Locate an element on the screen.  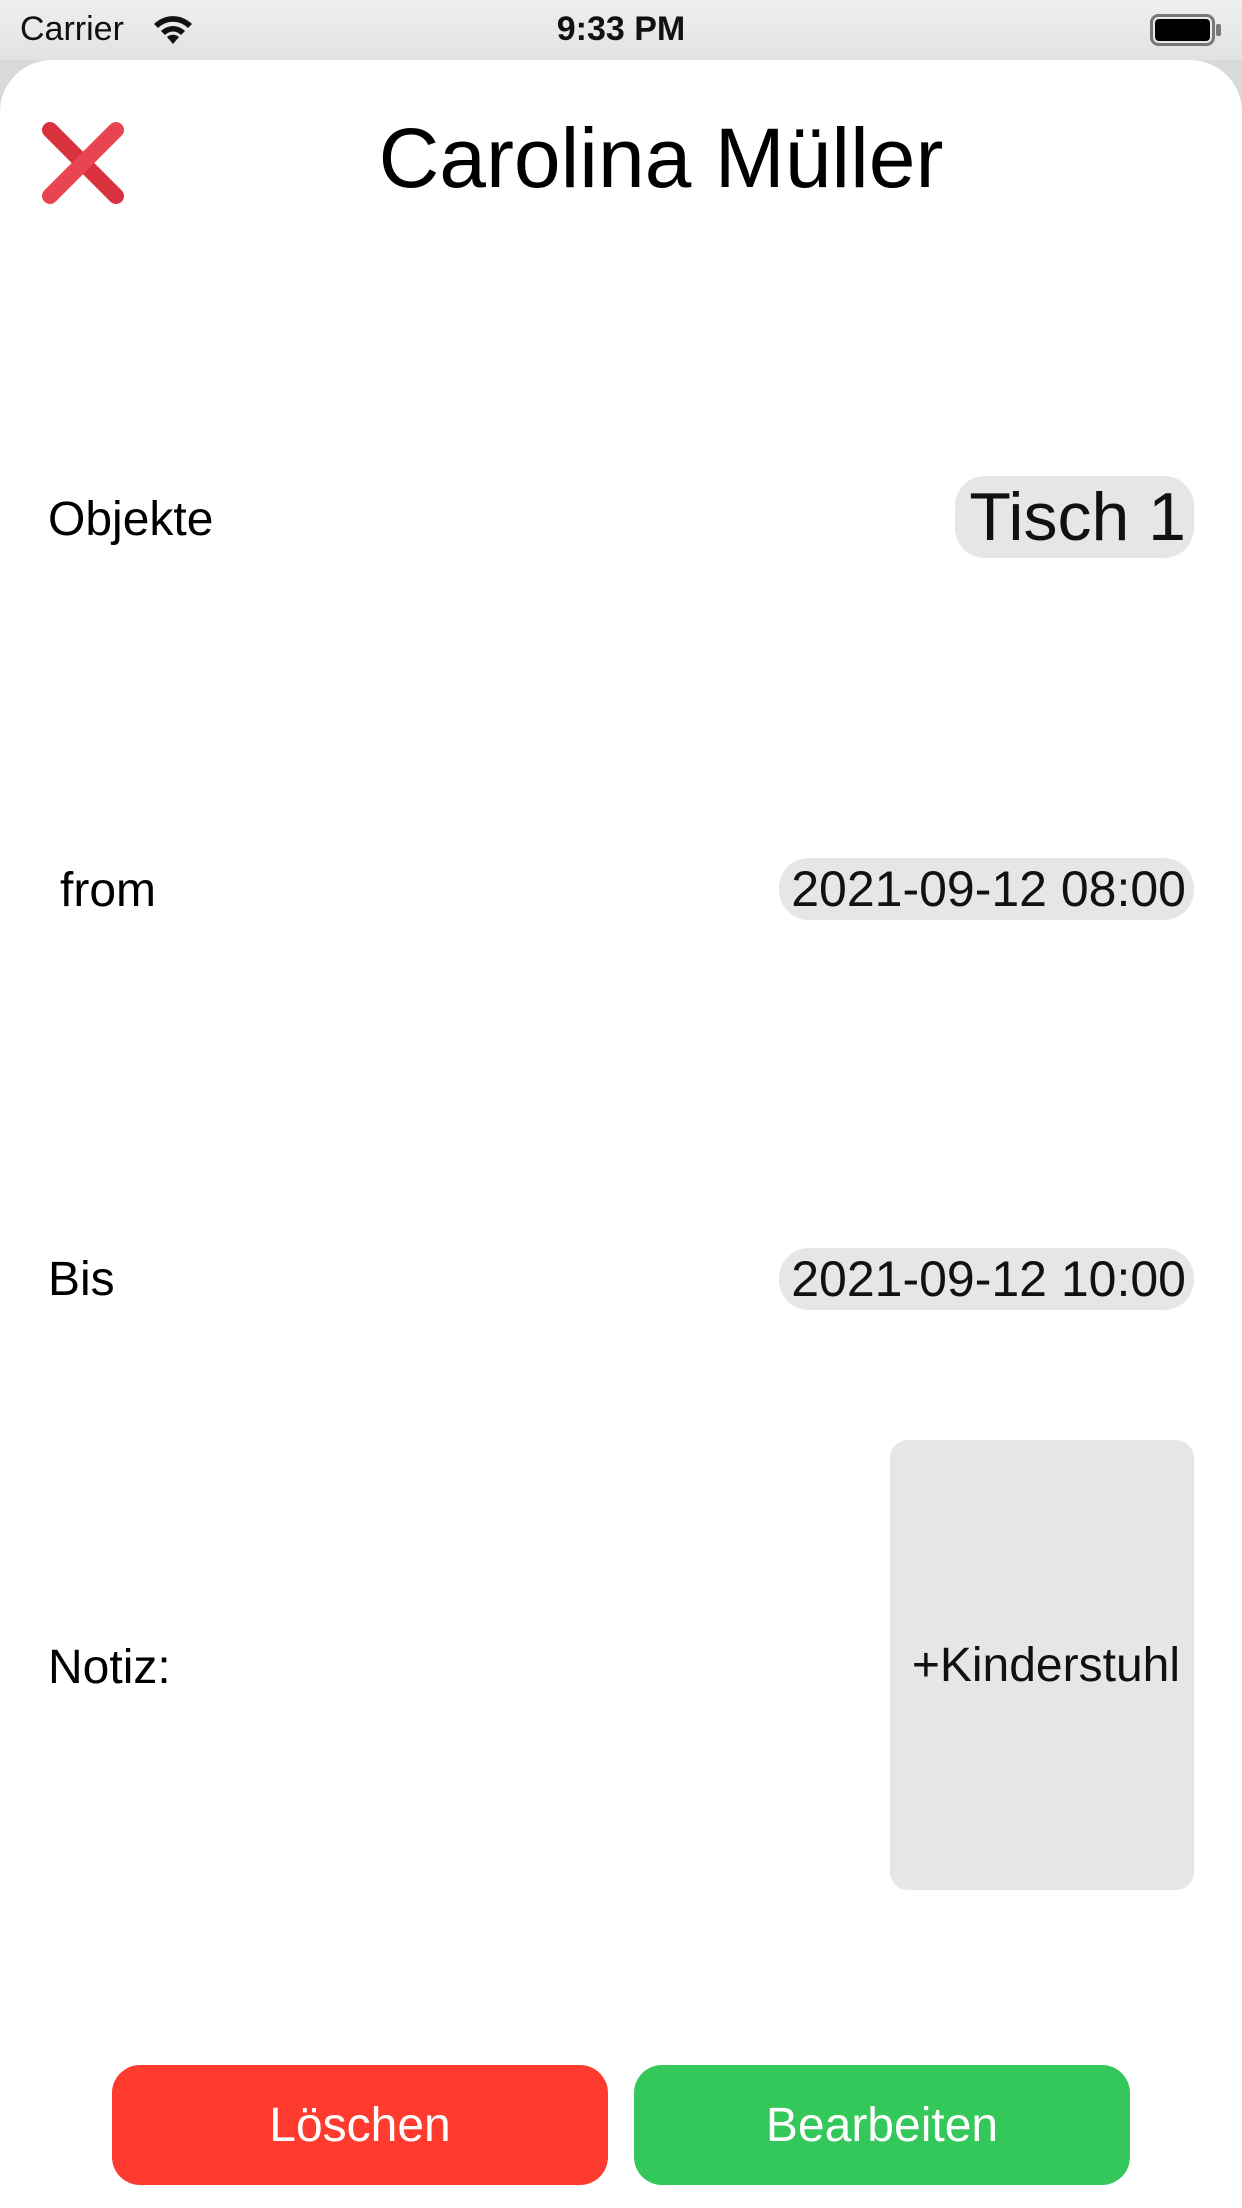
status-bar: Carrier 9:33 PM is located at coordinates (621, 30).